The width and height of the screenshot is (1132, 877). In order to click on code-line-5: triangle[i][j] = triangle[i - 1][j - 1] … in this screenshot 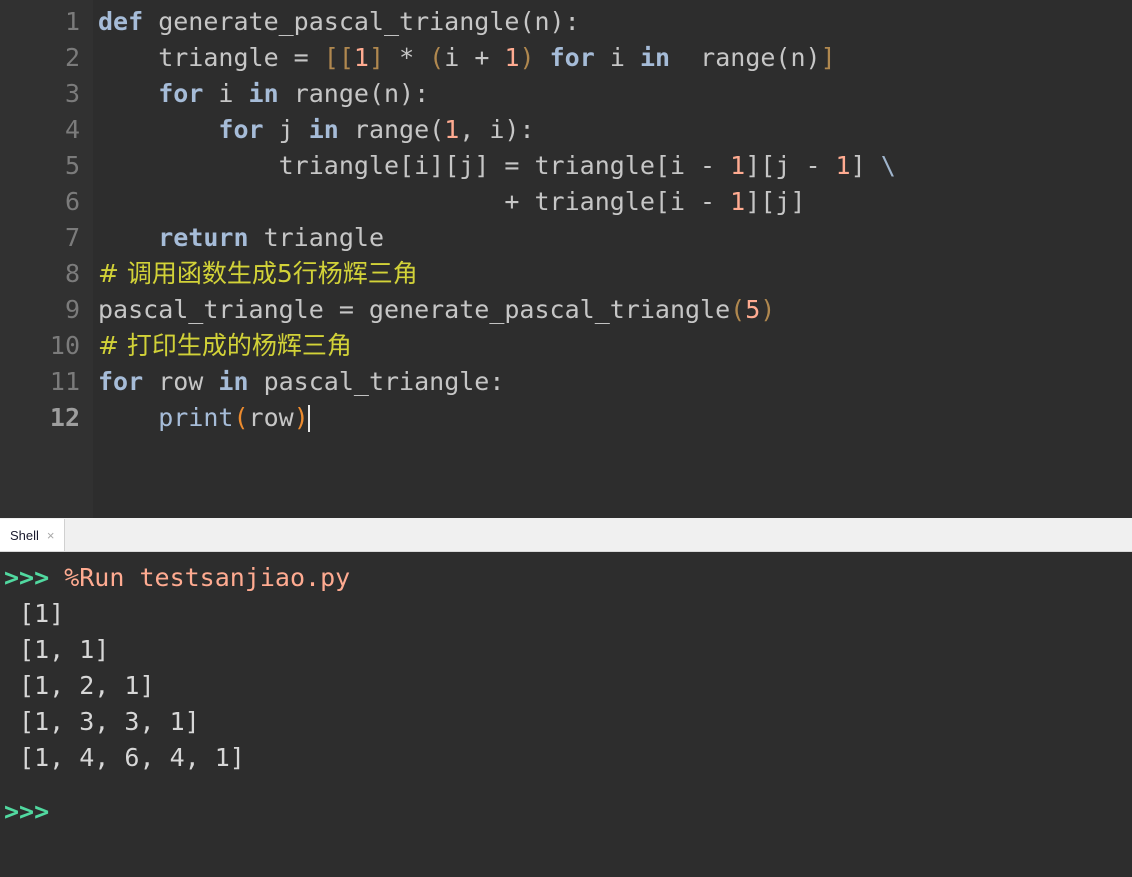, I will do `click(615, 166)`.